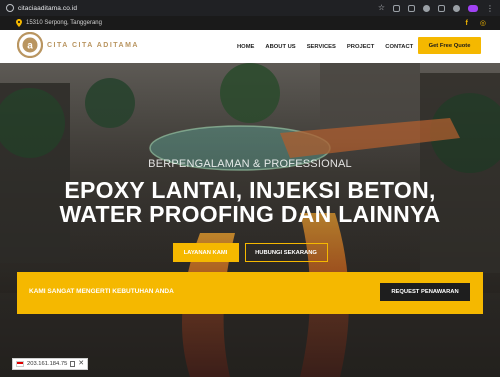  Describe the element at coordinates (473, 8) in the screenshot. I see `profile-avatar-icon` at that location.